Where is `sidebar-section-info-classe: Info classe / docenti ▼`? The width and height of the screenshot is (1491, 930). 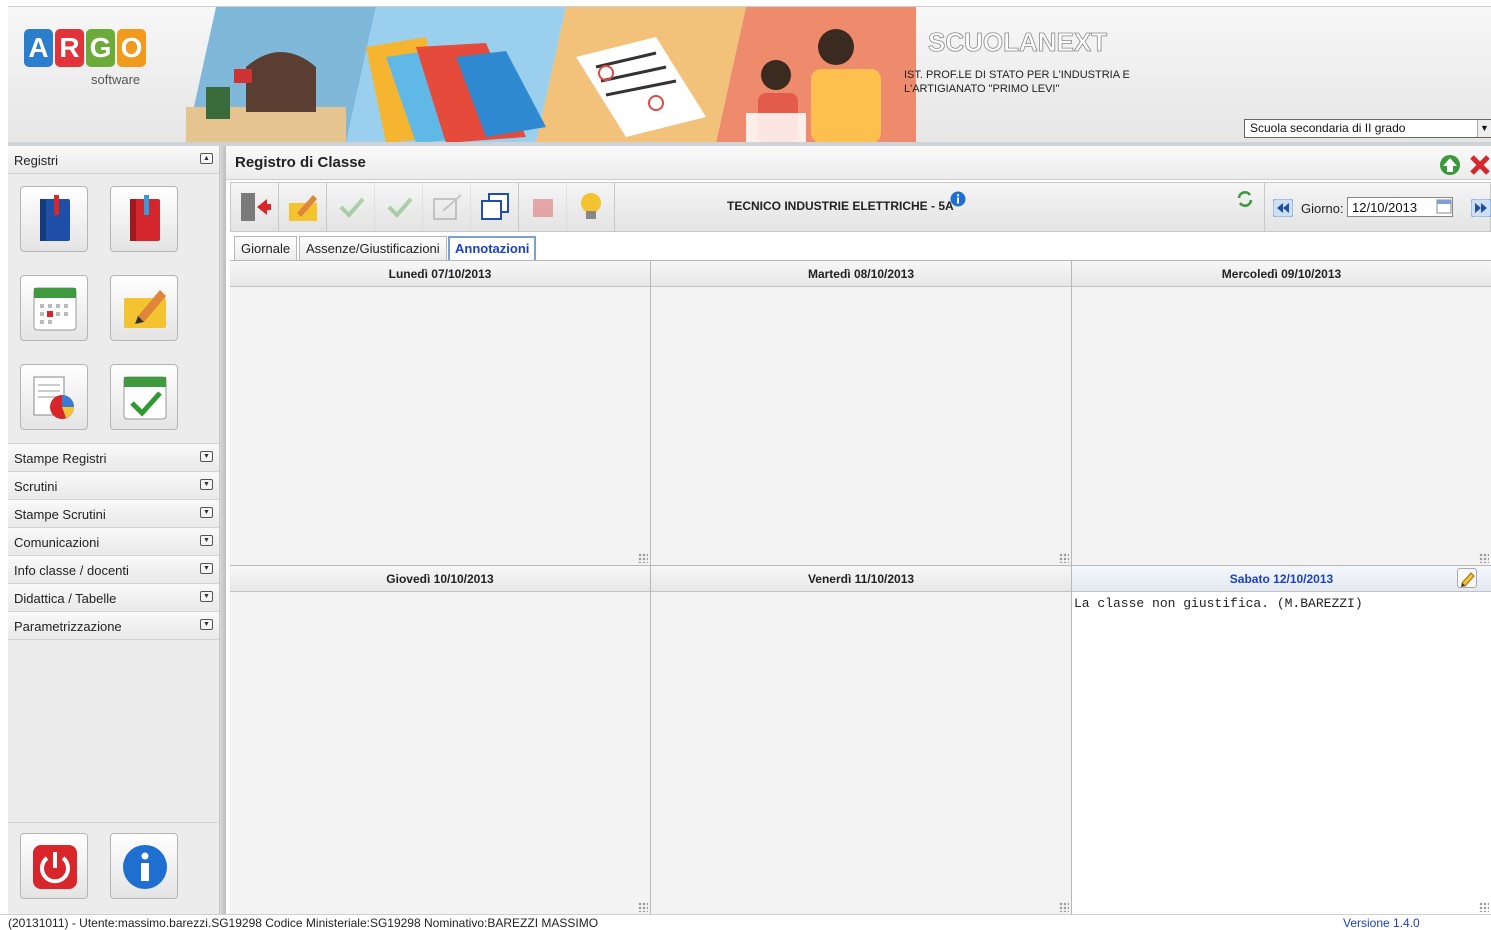
sidebar-section-info-classe: Info classe / docenti ▼ is located at coordinates (113, 570).